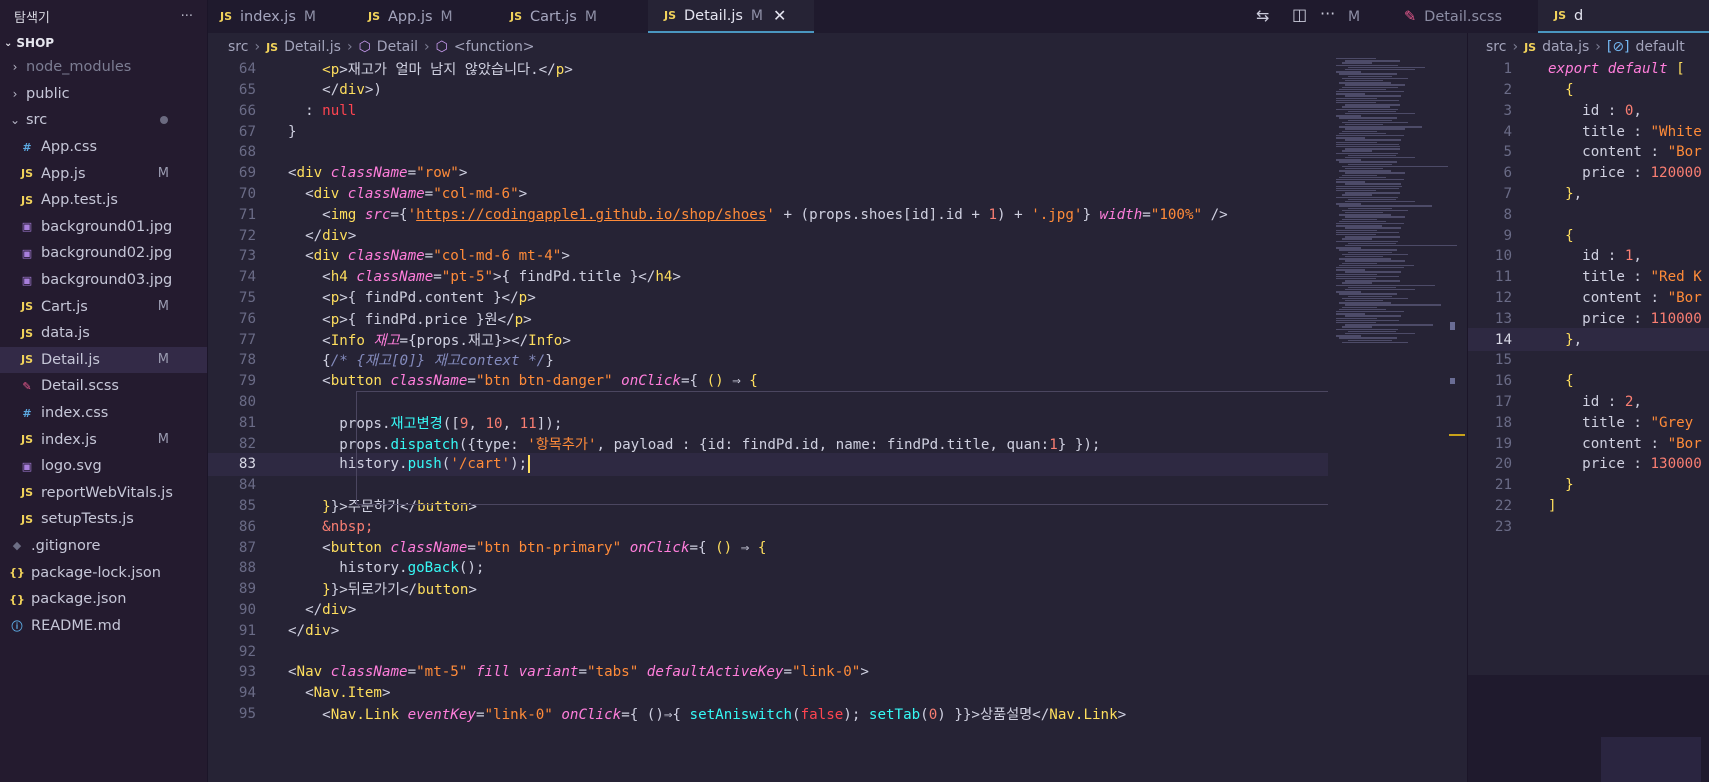  Describe the element at coordinates (1588, 402) in the screenshot. I see `code-line: 17 id : 2,` at that location.